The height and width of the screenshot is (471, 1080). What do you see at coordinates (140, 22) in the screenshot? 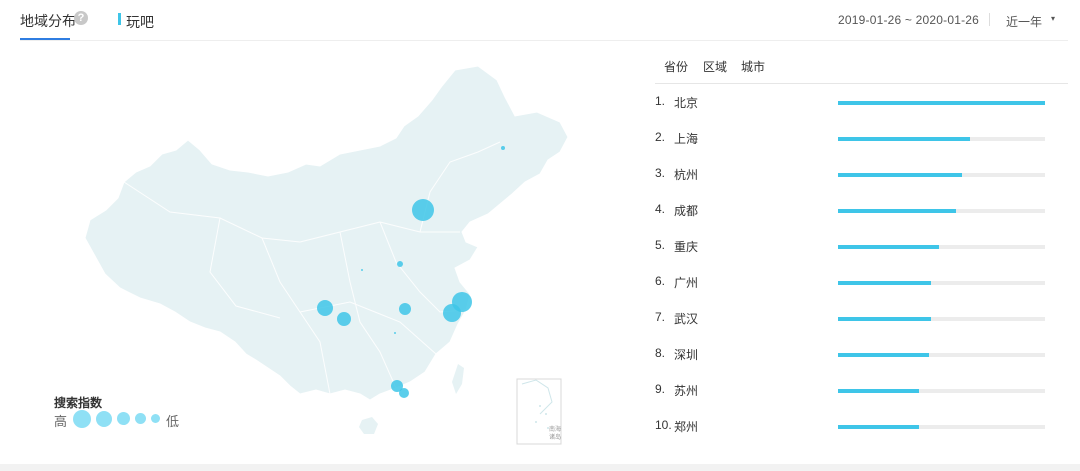
I see `keyword-label: 玩吧` at bounding box center [140, 22].